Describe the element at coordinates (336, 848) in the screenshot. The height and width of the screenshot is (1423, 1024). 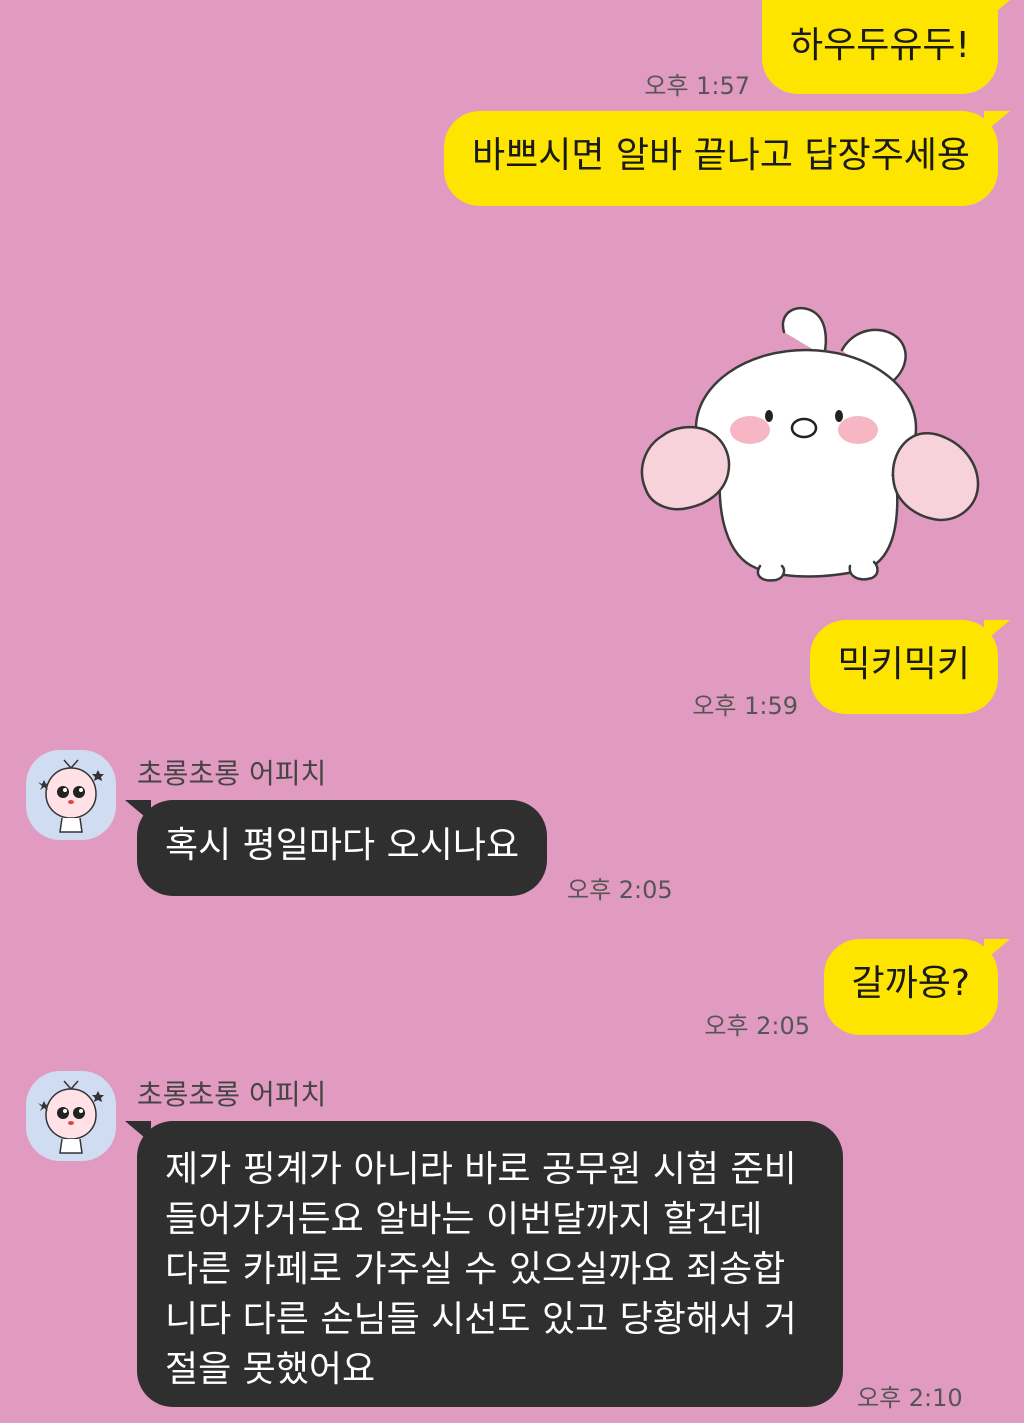
I see `message-bubble-incoming: 혹시 평일마다 오시나요` at that location.